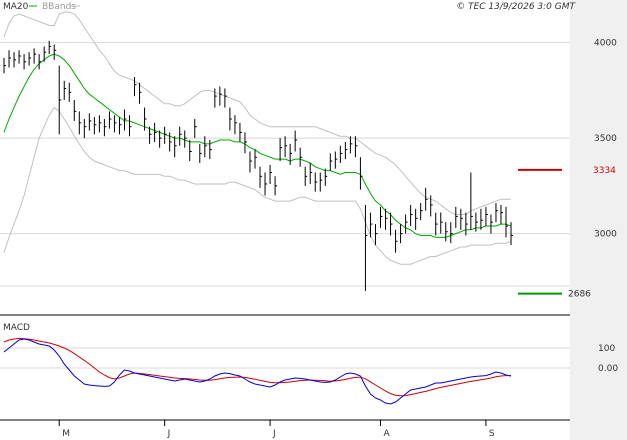 This screenshot has width=627, height=440. Describe the element at coordinates (579, 295) in the screenshot. I see `support-label: 2686` at that location.